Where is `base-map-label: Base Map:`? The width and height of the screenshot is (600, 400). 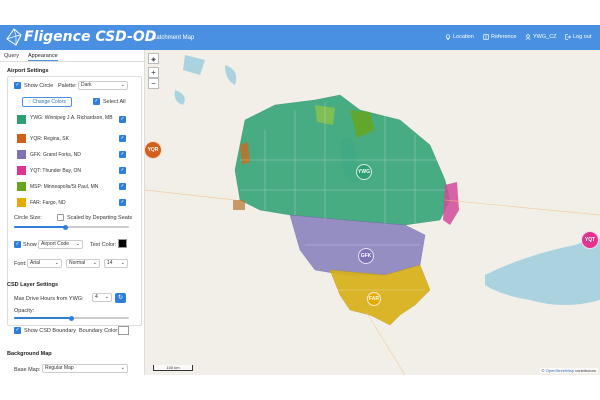 base-map-label: Base Map: is located at coordinates (27, 370).